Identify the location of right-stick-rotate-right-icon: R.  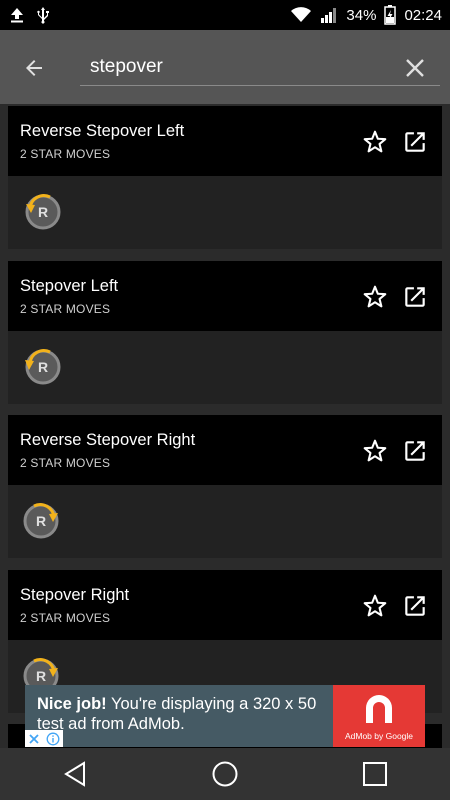
(41, 521).